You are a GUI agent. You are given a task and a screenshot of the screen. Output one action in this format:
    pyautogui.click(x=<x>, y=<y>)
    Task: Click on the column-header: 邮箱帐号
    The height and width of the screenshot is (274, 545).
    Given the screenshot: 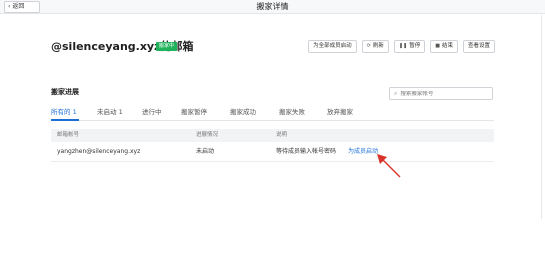 What is the action you would take?
    pyautogui.click(x=68, y=135)
    